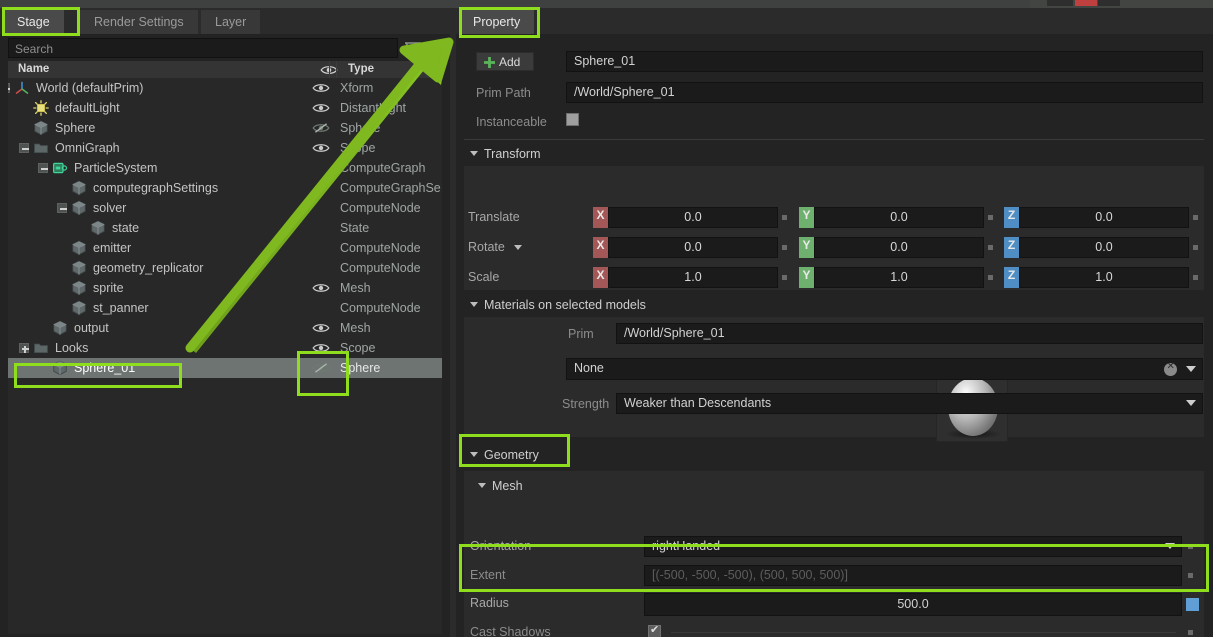 The width and height of the screenshot is (1213, 637). What do you see at coordinates (148, 268) in the screenshot?
I see `tree-row-name: geometry_replicator` at bounding box center [148, 268].